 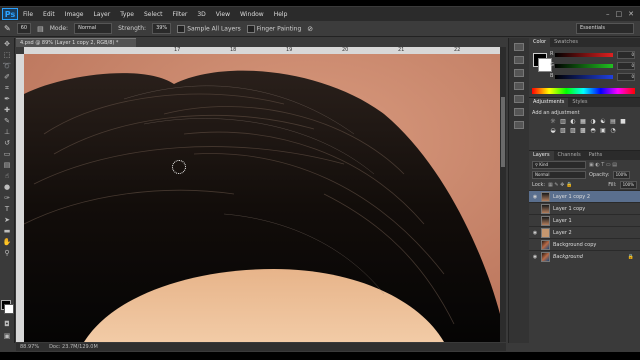 What do you see at coordinates (7, 66) in the screenshot?
I see `lasso-icon: ➰` at bounding box center [7, 66].